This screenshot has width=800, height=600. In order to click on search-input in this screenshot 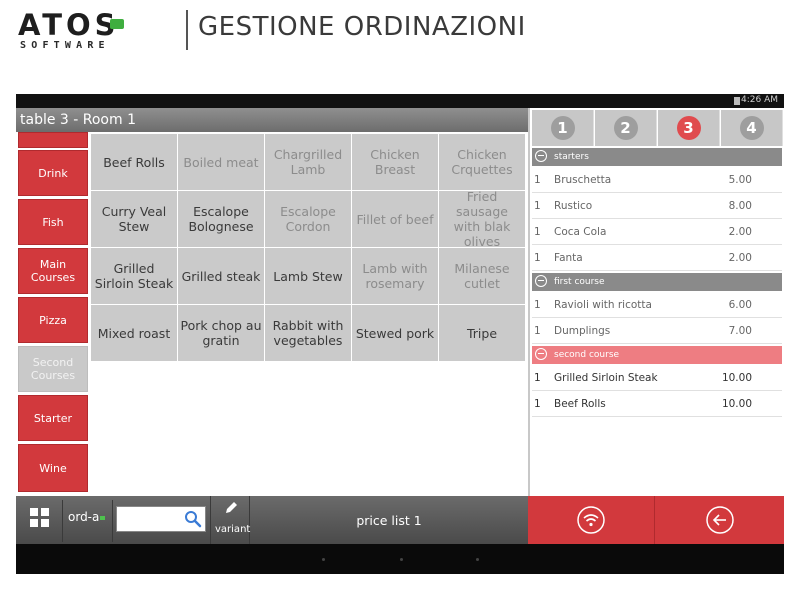, I will do `click(151, 519)`.